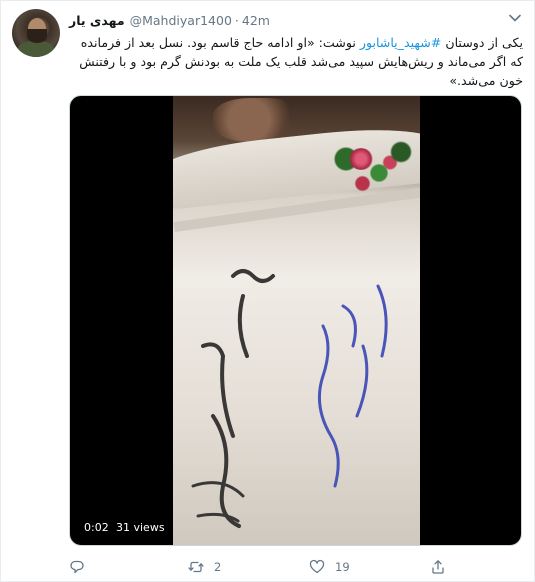 The image size is (535, 582). Describe the element at coordinates (438, 567) in the screenshot. I see `share-icon` at that location.